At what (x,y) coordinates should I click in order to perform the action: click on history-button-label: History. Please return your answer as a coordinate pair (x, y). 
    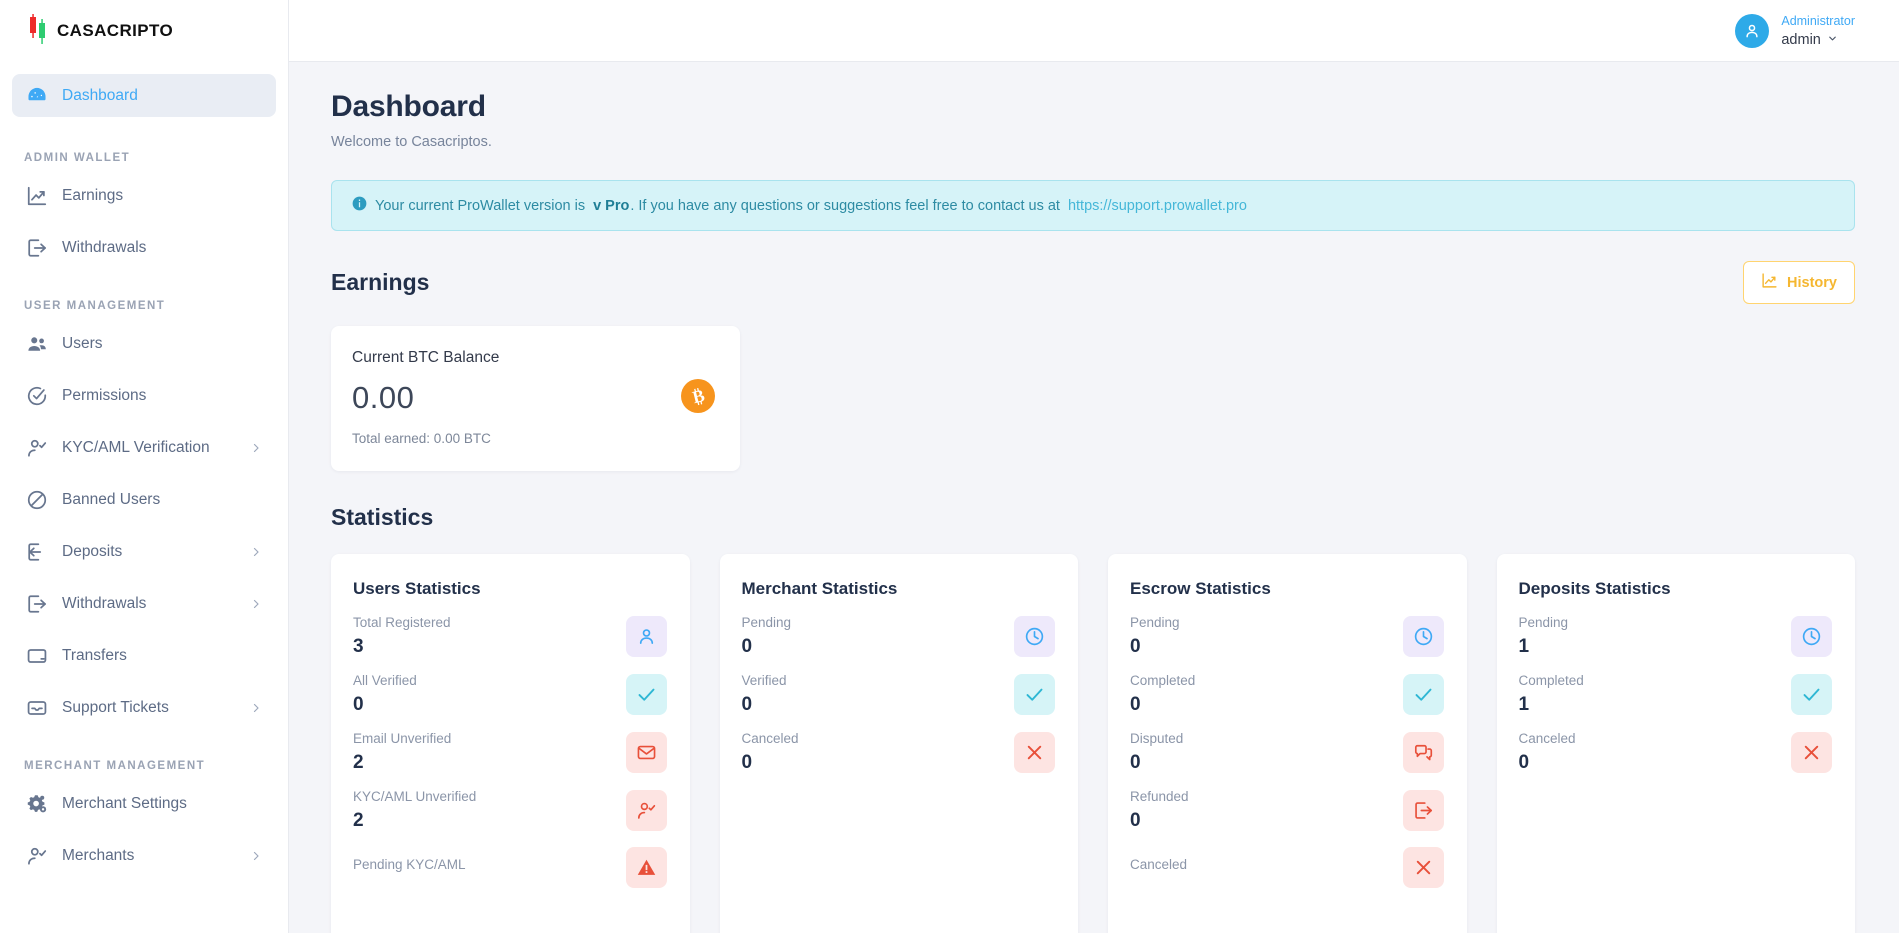
    Looking at the image, I should click on (1812, 282).